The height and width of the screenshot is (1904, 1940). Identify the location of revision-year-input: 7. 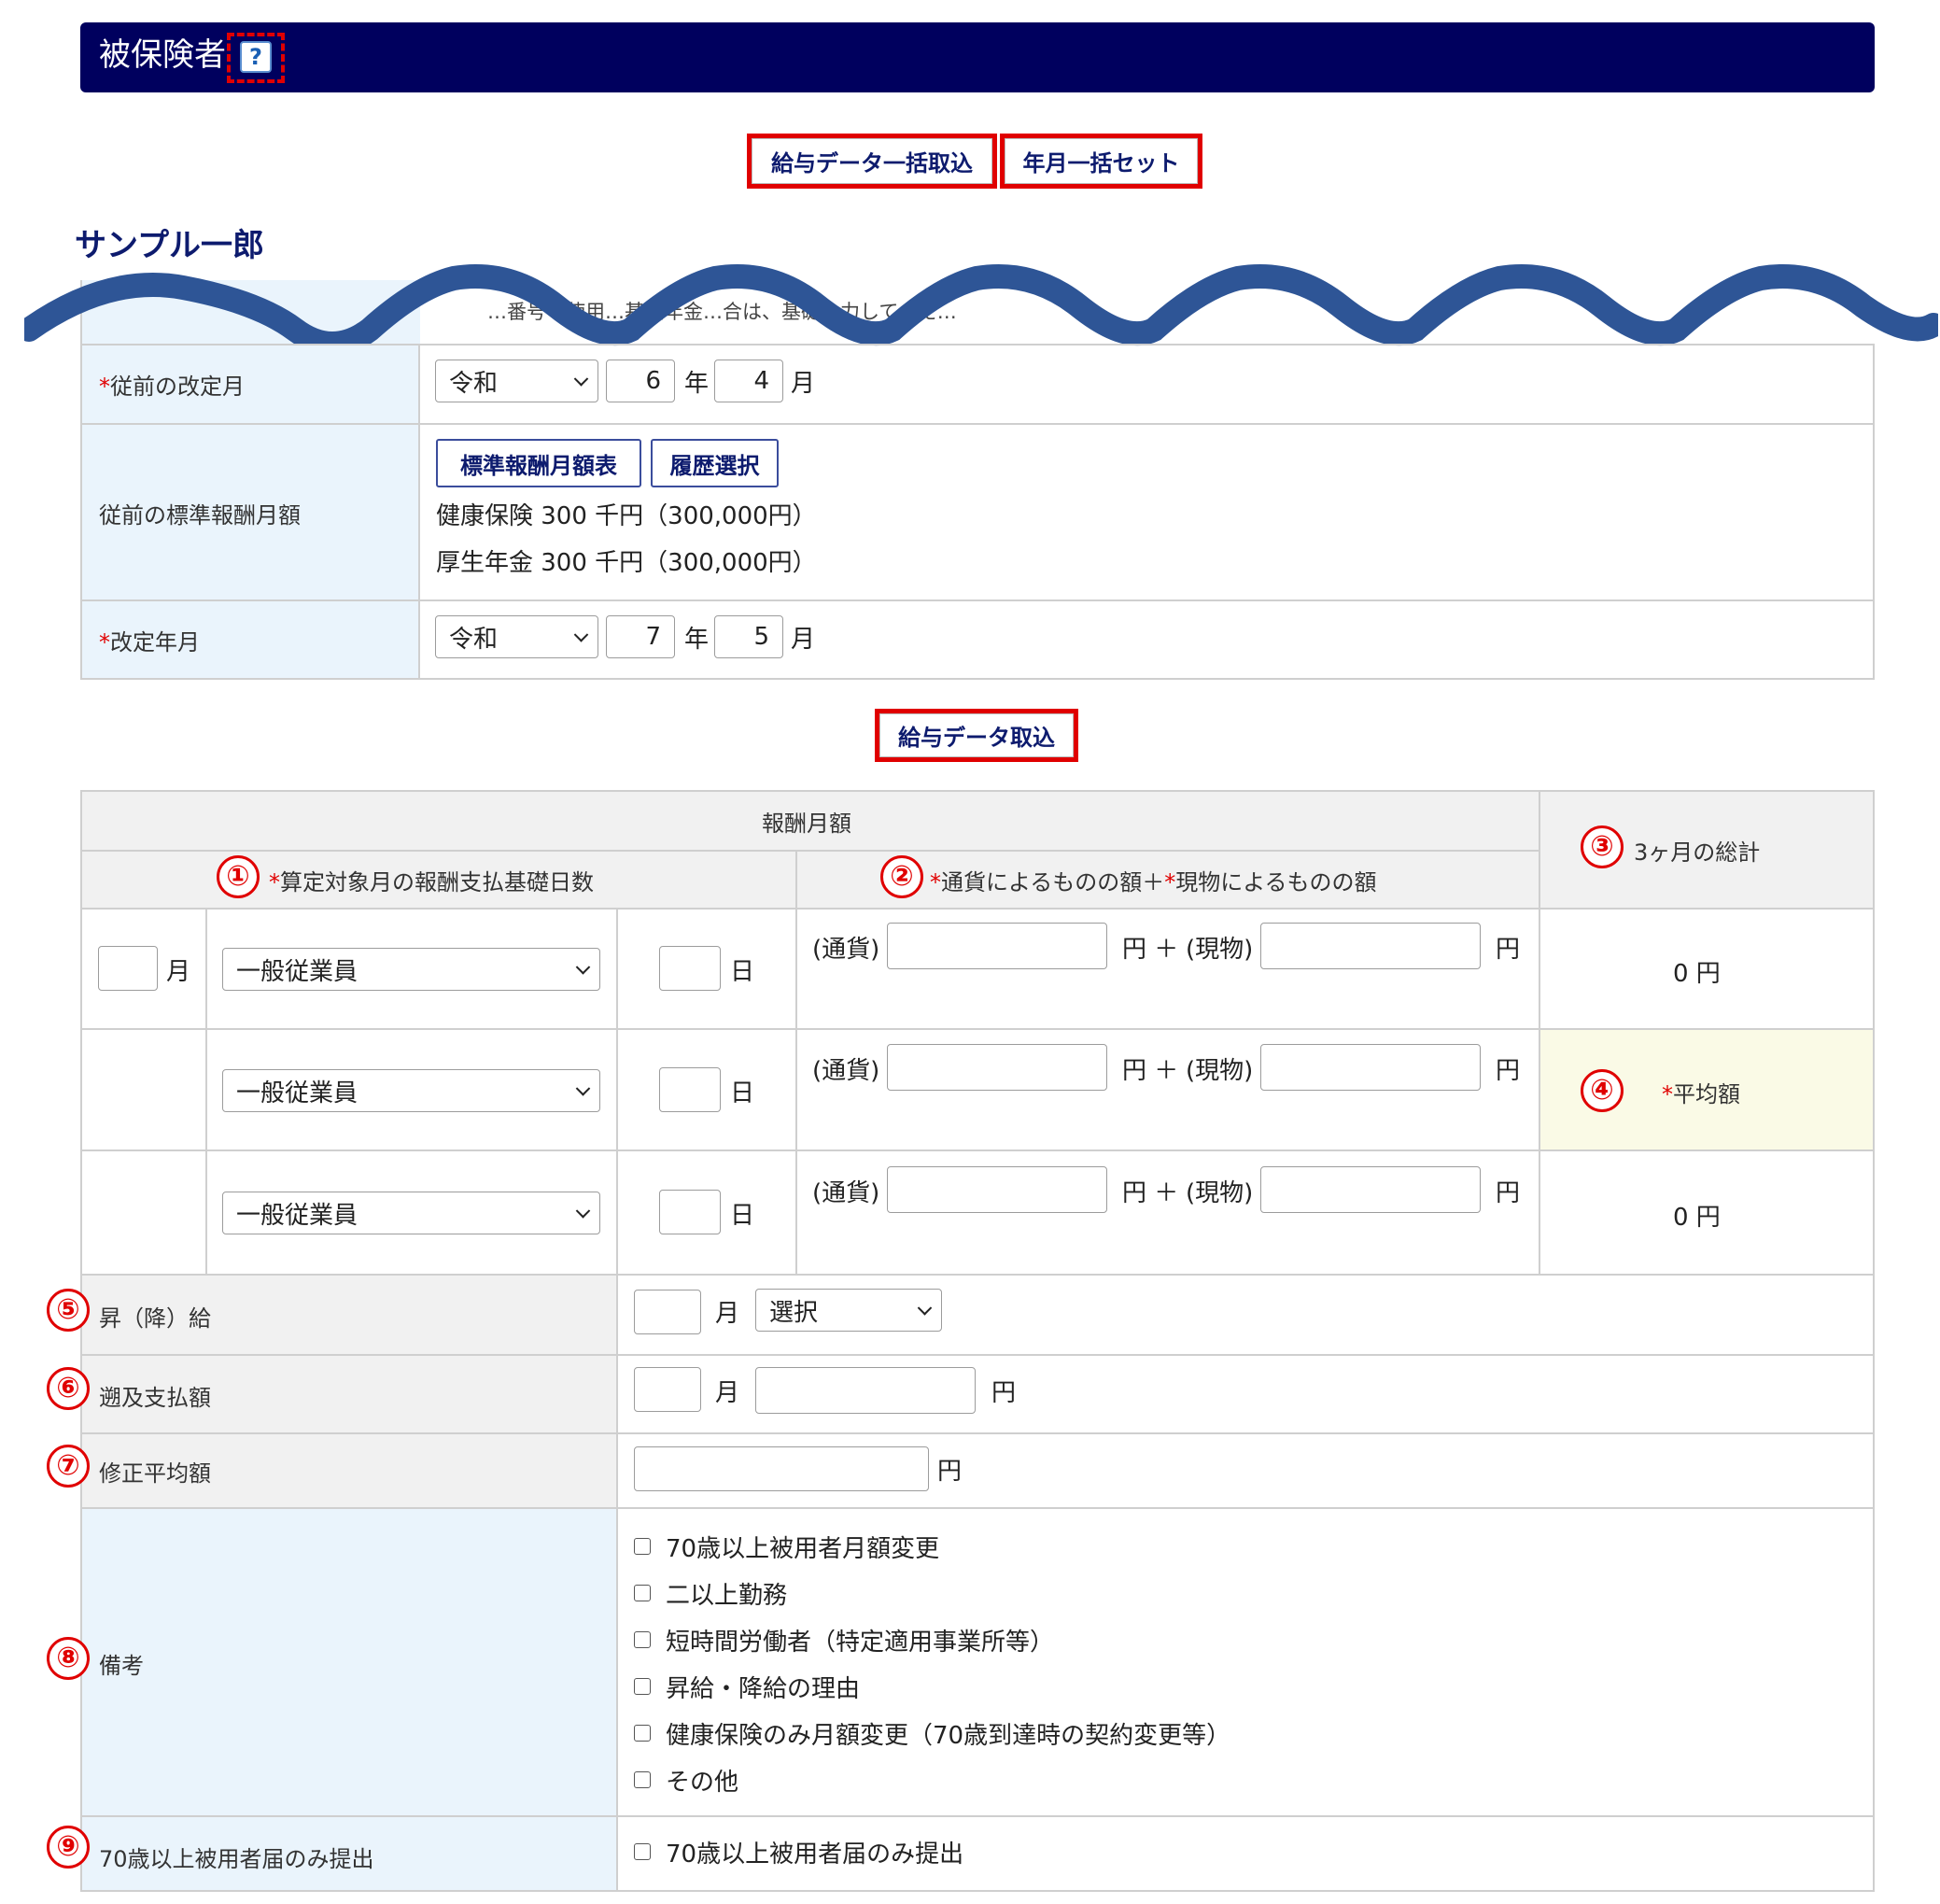
(640, 636).